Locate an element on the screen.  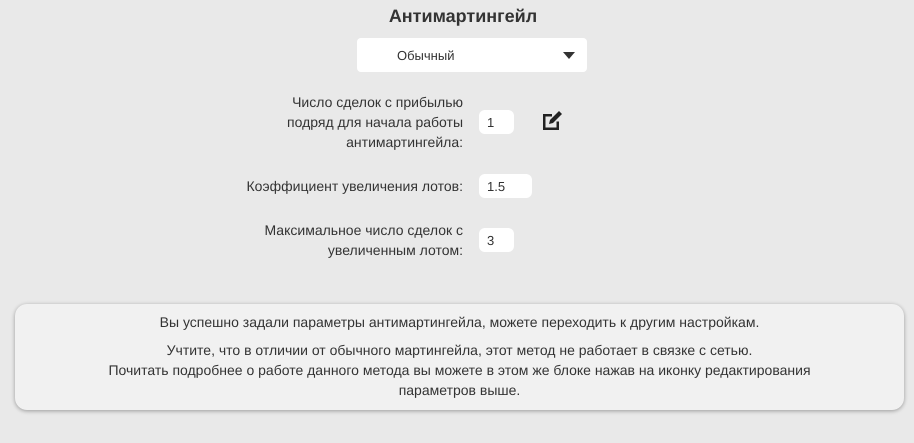
notice-text: Учтите, что в отличии от обычного мартингейла, этот метод не работает в связке с сетью. is located at coordinates (460, 350).